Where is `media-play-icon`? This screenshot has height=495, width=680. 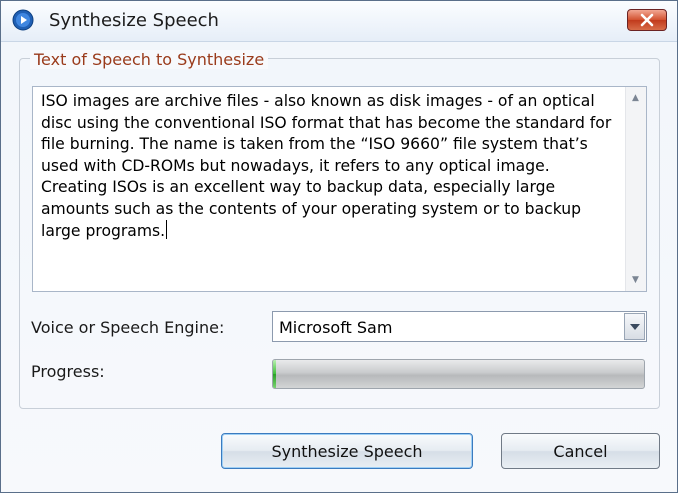 media-play-icon is located at coordinates (23, 20).